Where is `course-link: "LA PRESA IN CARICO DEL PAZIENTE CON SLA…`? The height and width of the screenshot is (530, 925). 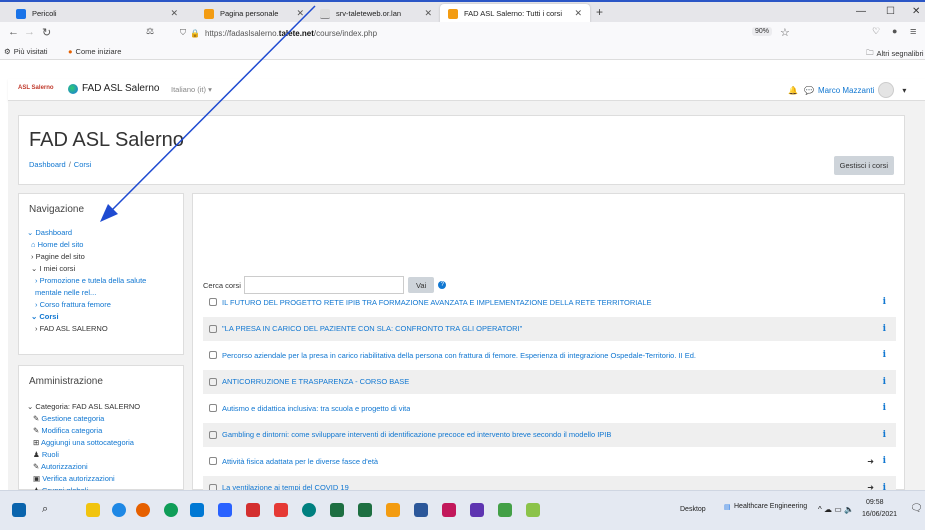 course-link: "LA PRESA IN CARICO DEL PAZIENTE CON SLA… is located at coordinates (372, 328).